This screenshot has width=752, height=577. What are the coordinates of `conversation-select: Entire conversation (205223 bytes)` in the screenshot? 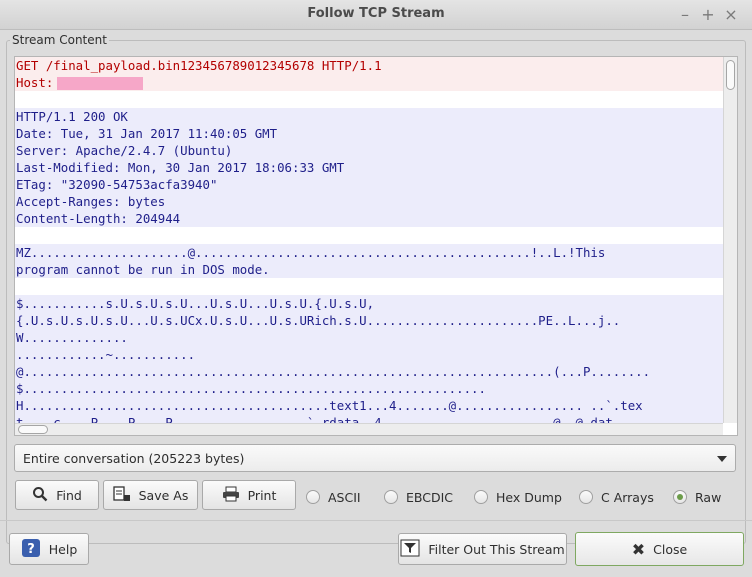 It's located at (375, 458).